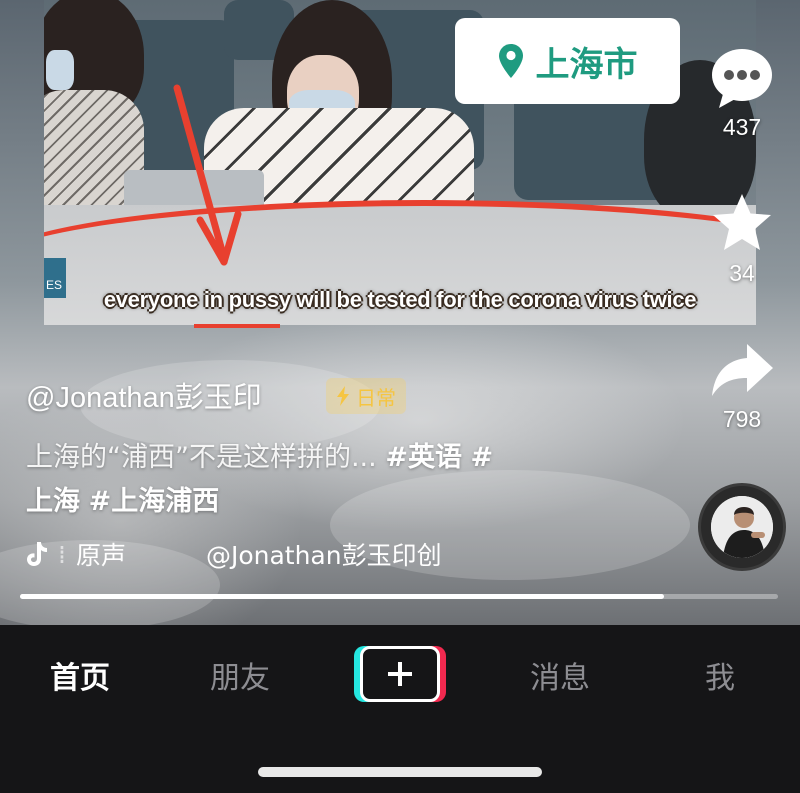 The height and width of the screenshot is (793, 800). I want to click on favorites-count: 34, so click(742, 273).